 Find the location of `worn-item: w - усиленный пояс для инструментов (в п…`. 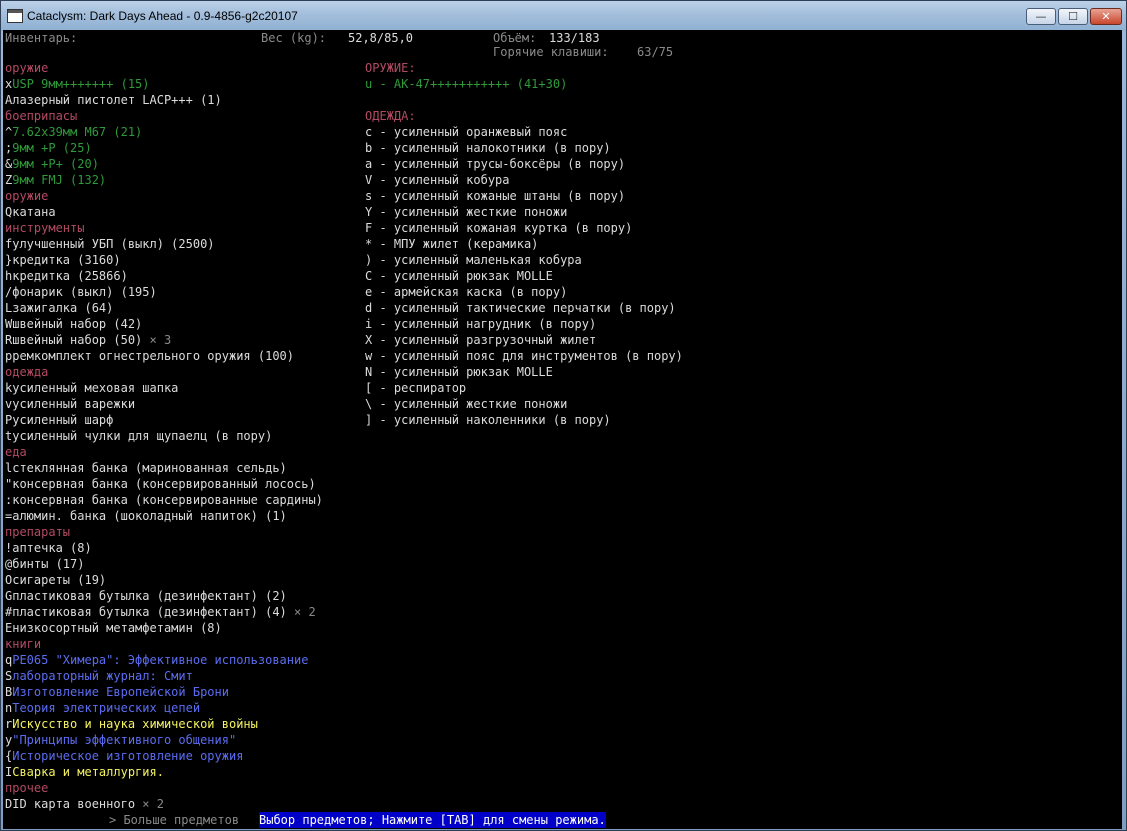

worn-item: w - усиленный пояс для инструментов (в п… is located at coordinates (524, 356).